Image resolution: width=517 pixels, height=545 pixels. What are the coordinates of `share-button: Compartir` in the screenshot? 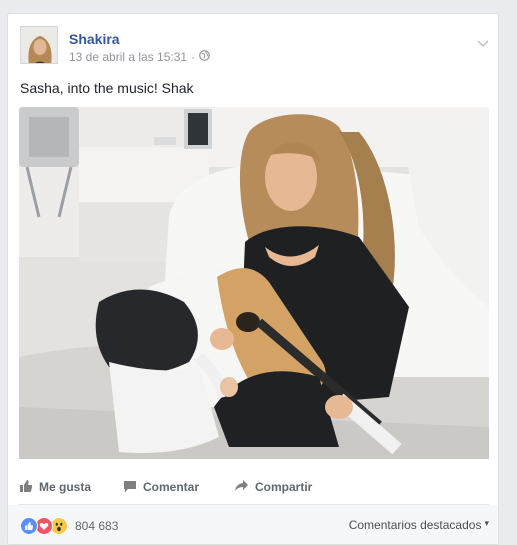 It's located at (273, 487).